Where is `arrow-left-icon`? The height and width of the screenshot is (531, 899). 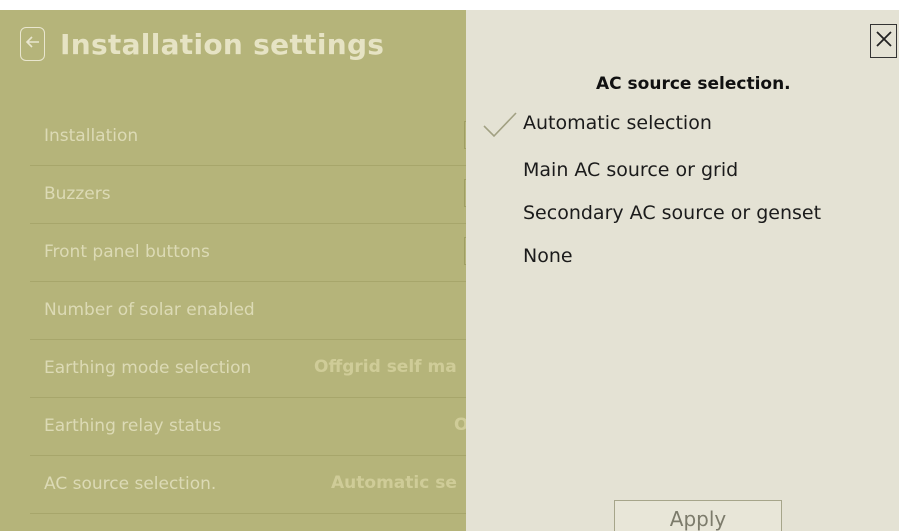
arrow-left-icon is located at coordinates (33, 44).